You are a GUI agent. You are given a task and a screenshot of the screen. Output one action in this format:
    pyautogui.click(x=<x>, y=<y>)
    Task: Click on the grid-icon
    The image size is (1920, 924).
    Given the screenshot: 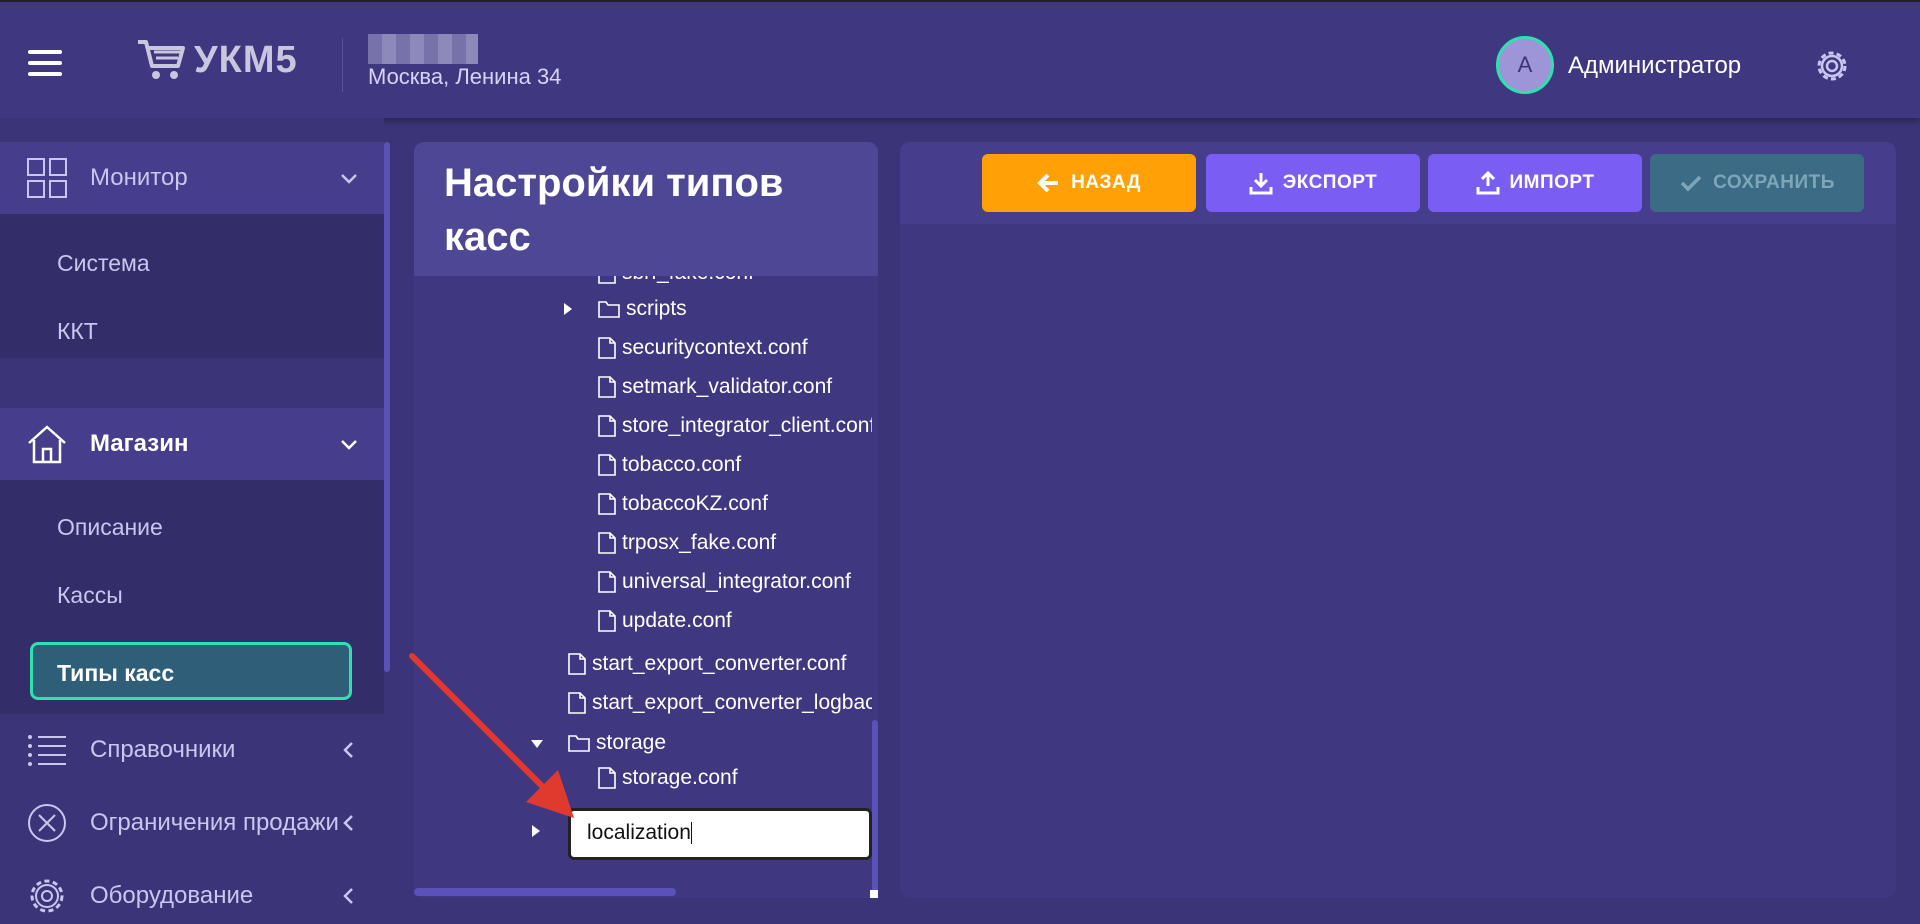 What is the action you would take?
    pyautogui.click(x=47, y=178)
    